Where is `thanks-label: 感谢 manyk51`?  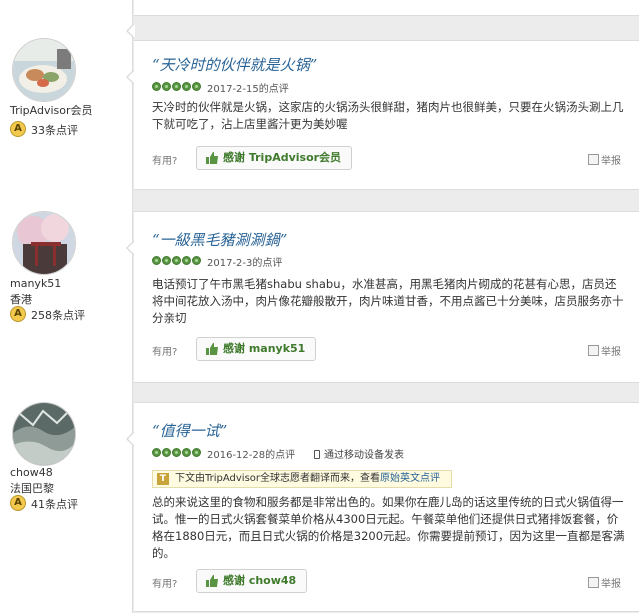
thanks-label: 感谢 manyk51 is located at coordinates (264, 348).